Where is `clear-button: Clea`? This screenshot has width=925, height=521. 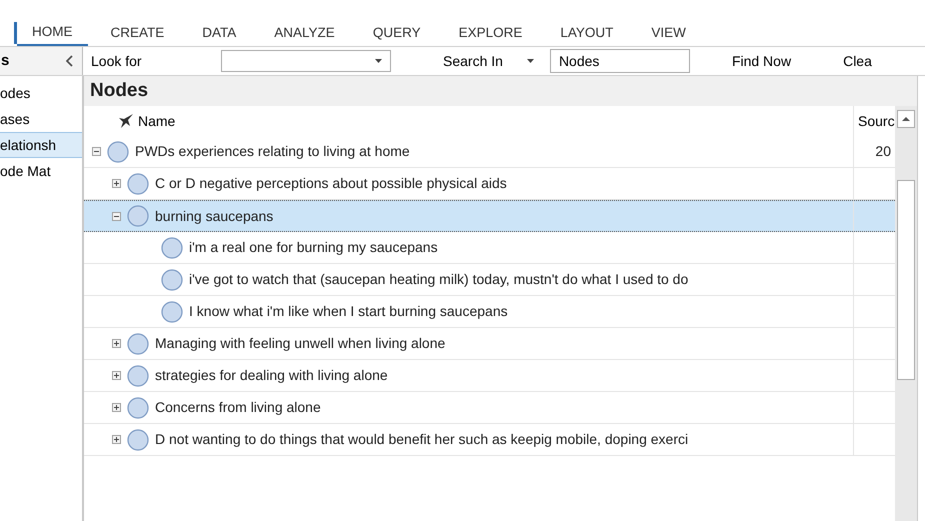
clear-button: Clea is located at coordinates (857, 61).